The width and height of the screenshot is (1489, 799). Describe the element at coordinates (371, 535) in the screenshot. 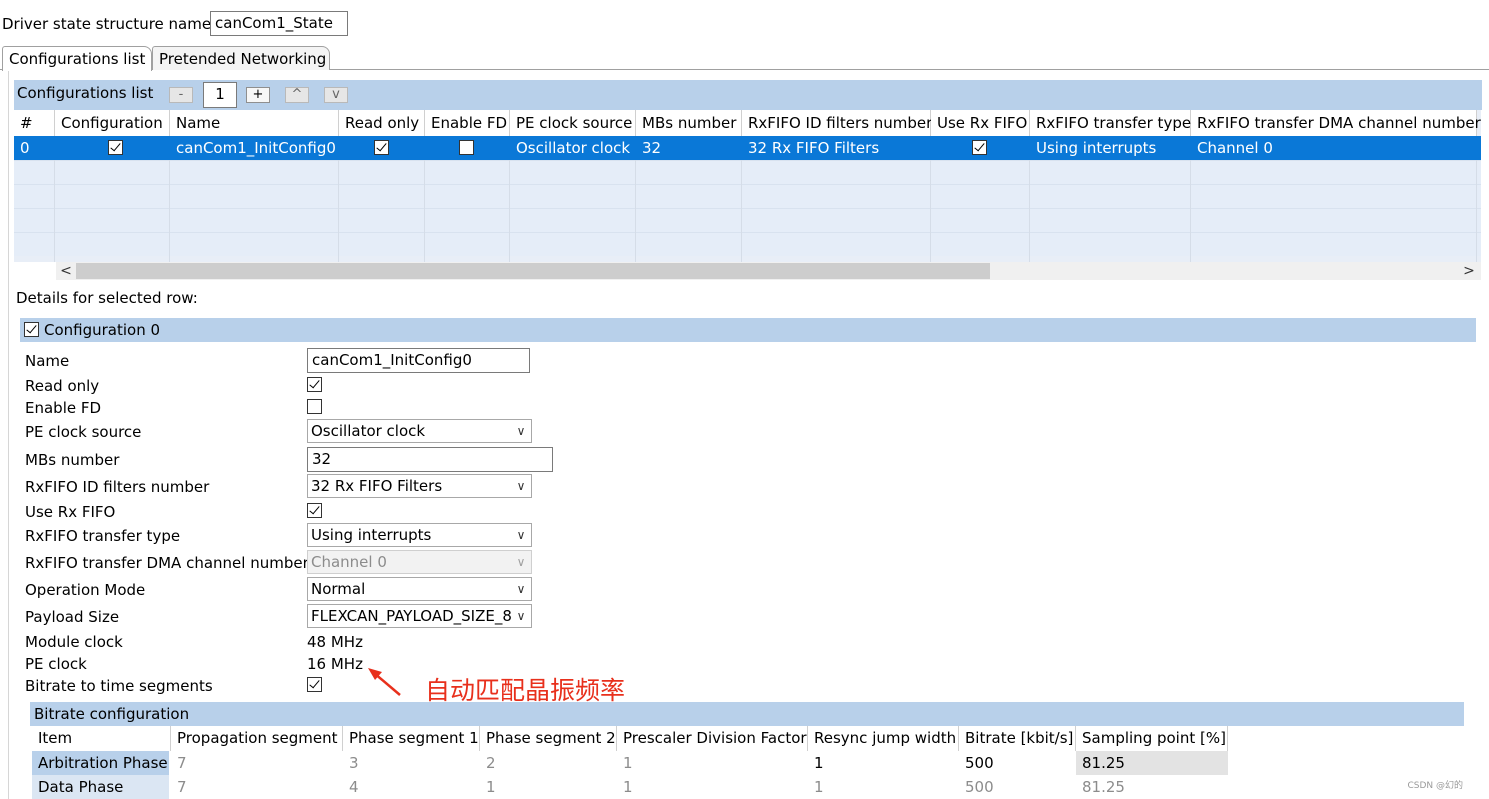

I see `rxfifo-transfer-type-value: Using interrupts` at that location.